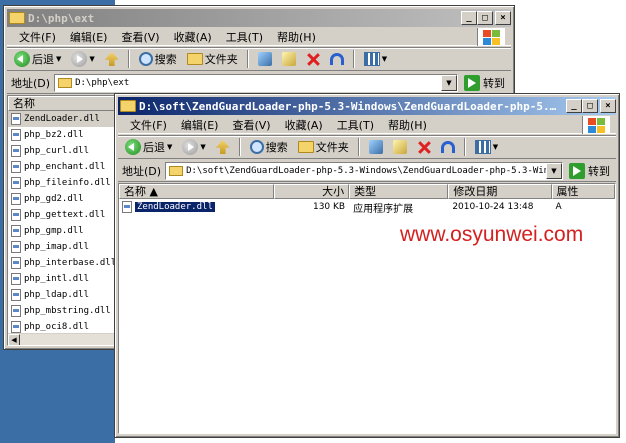 Image resolution: width=626 pixels, height=443 pixels. I want to click on file-size: 130 KB, so click(329, 207).